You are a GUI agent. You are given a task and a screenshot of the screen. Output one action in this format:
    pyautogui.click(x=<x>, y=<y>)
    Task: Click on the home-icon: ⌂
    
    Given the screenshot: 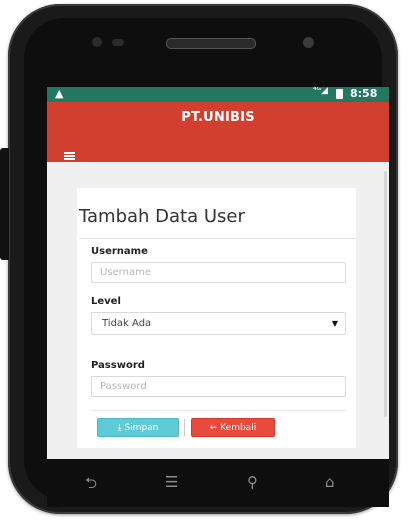 What is the action you would take?
    pyautogui.click(x=330, y=482)
    